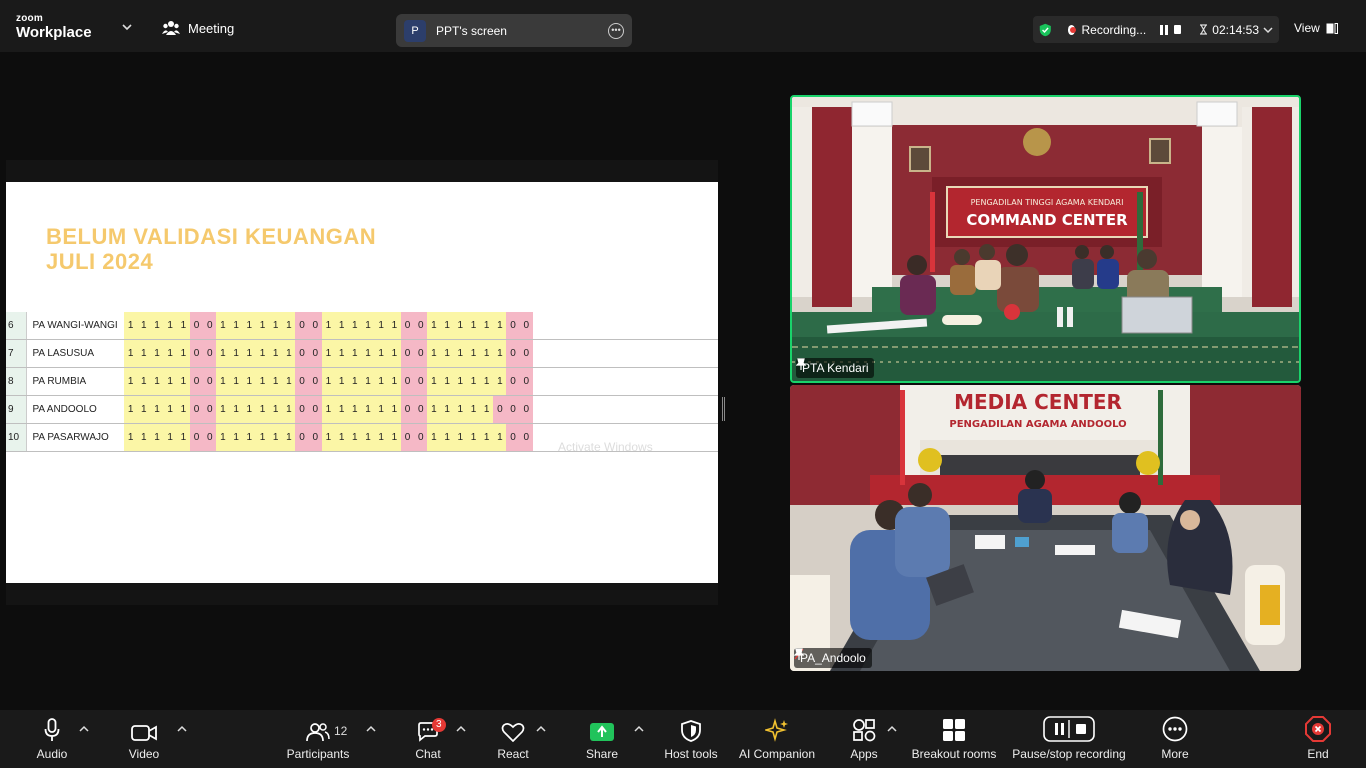  What do you see at coordinates (777, 739) in the screenshot?
I see `ai-companion-button: AI Companion` at bounding box center [777, 739].